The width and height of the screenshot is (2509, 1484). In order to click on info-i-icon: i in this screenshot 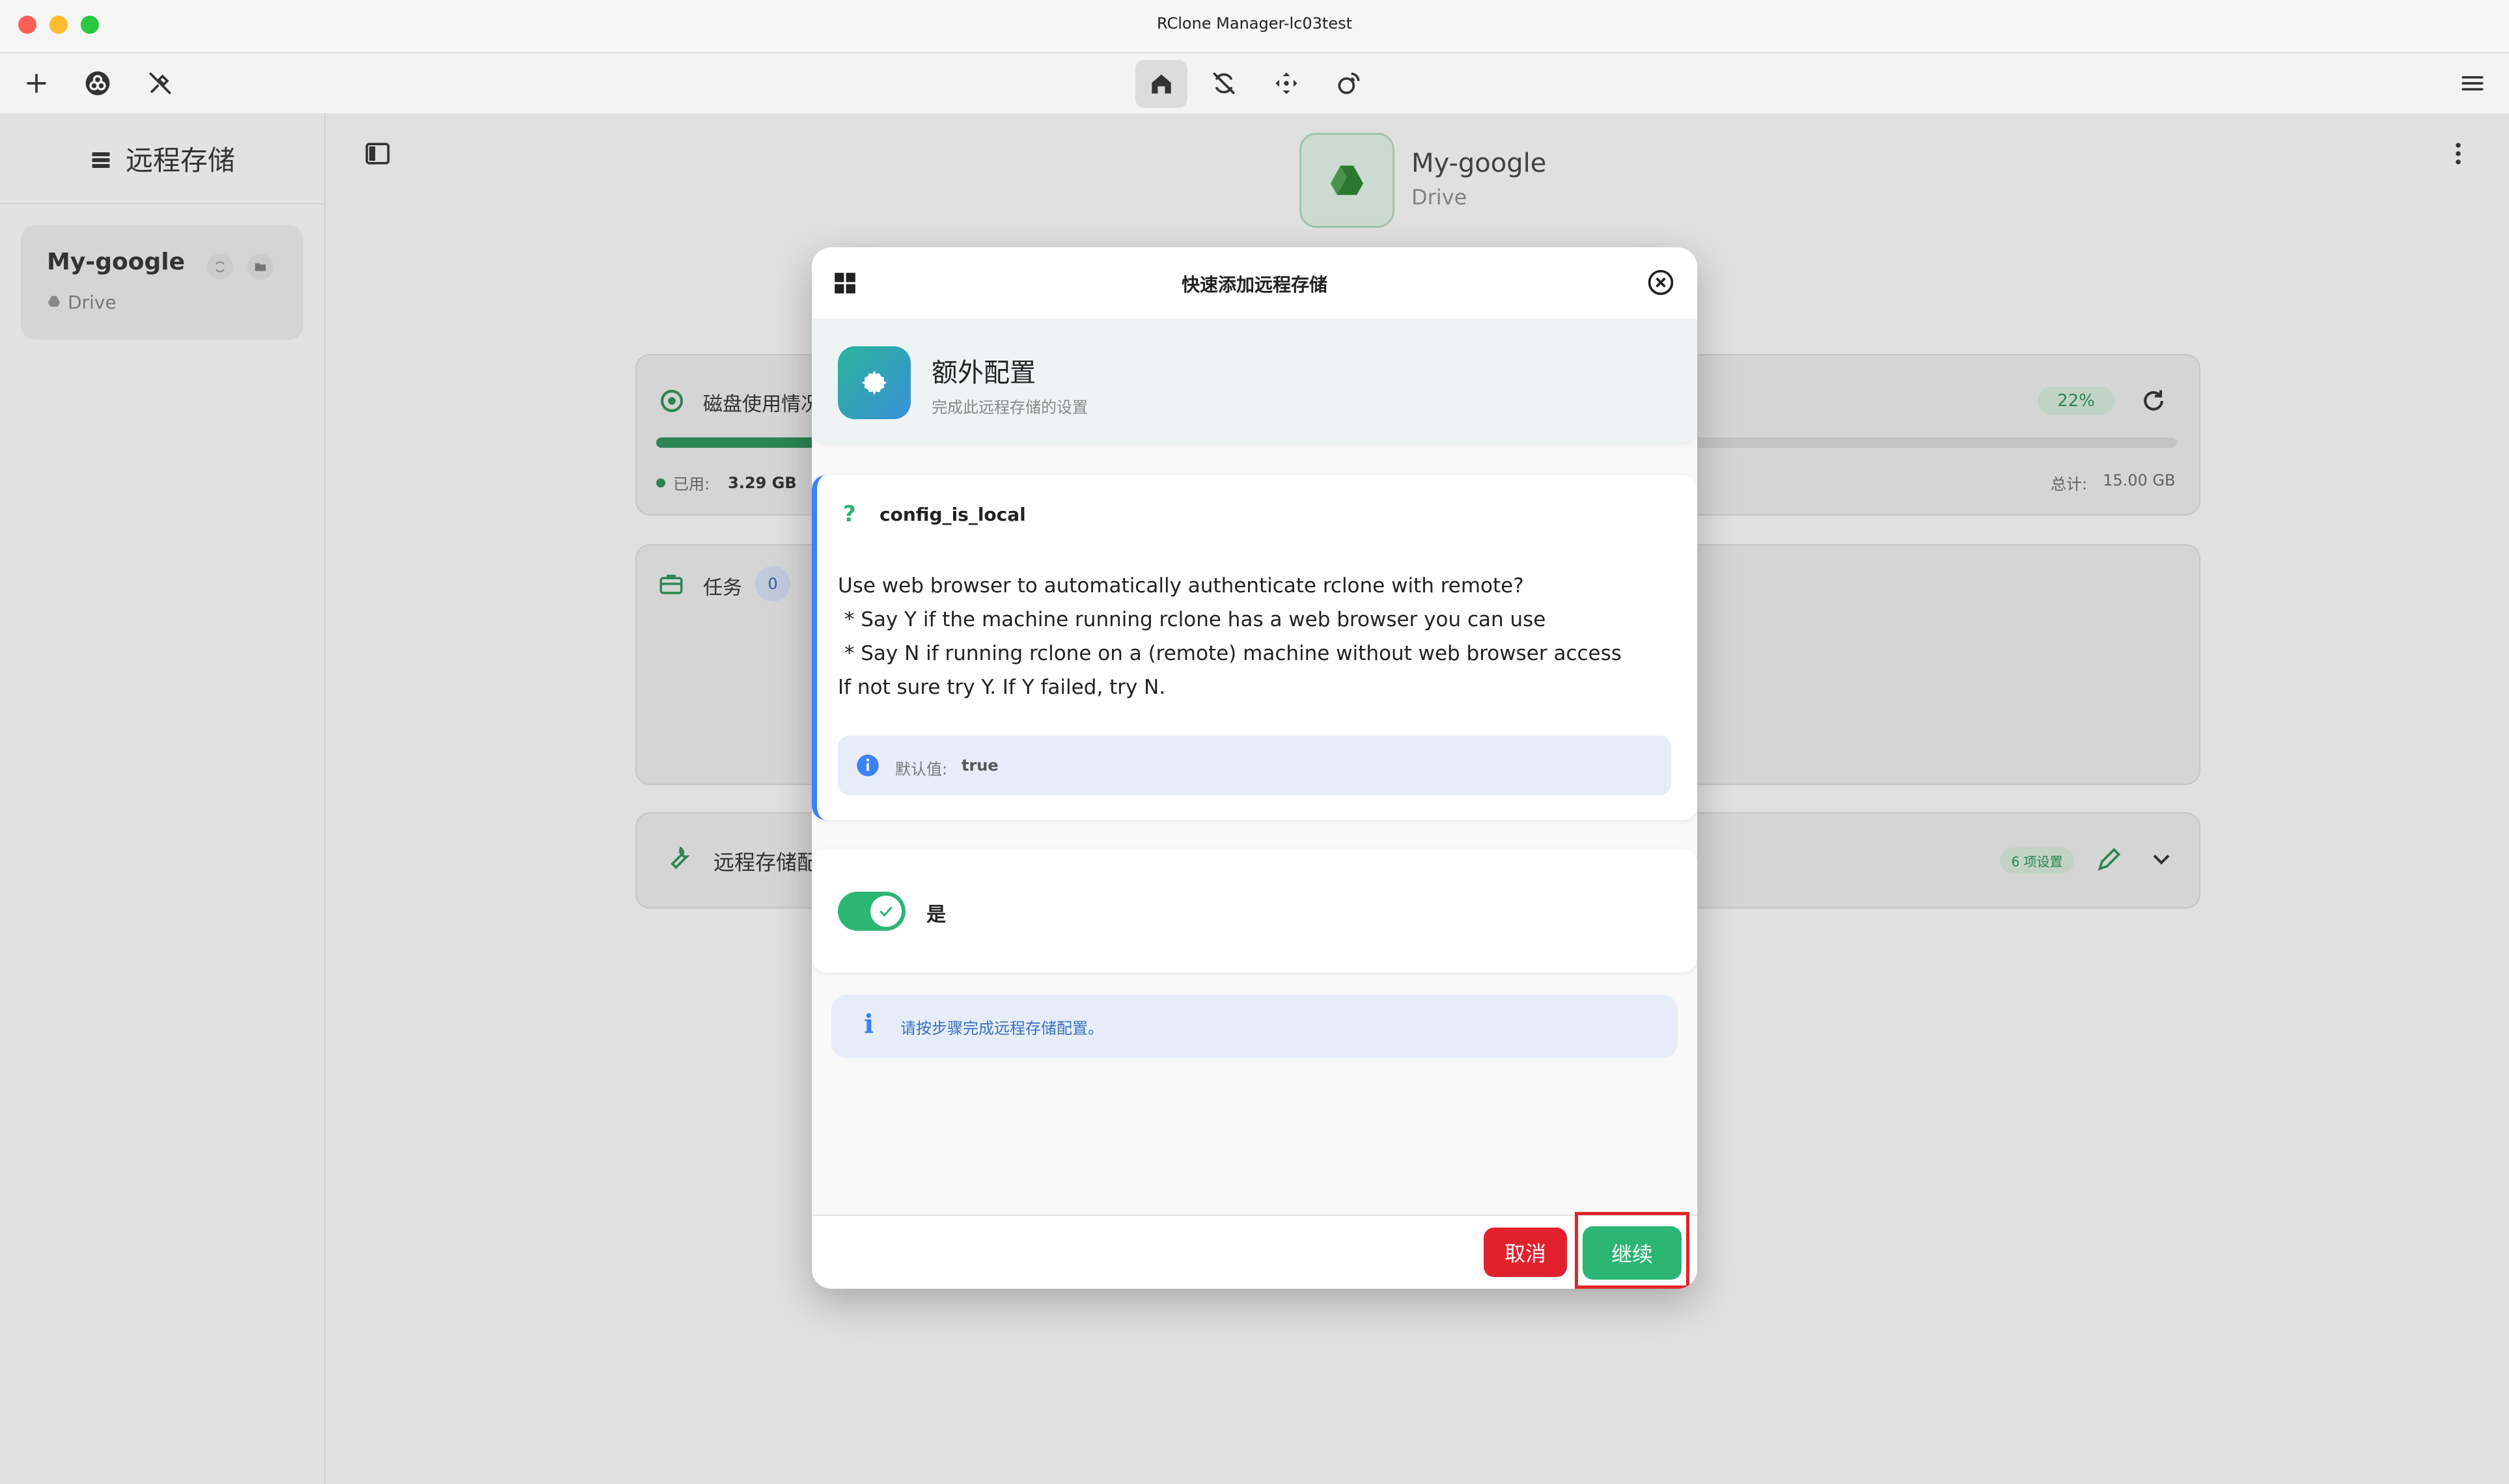, I will do `click(869, 1024)`.